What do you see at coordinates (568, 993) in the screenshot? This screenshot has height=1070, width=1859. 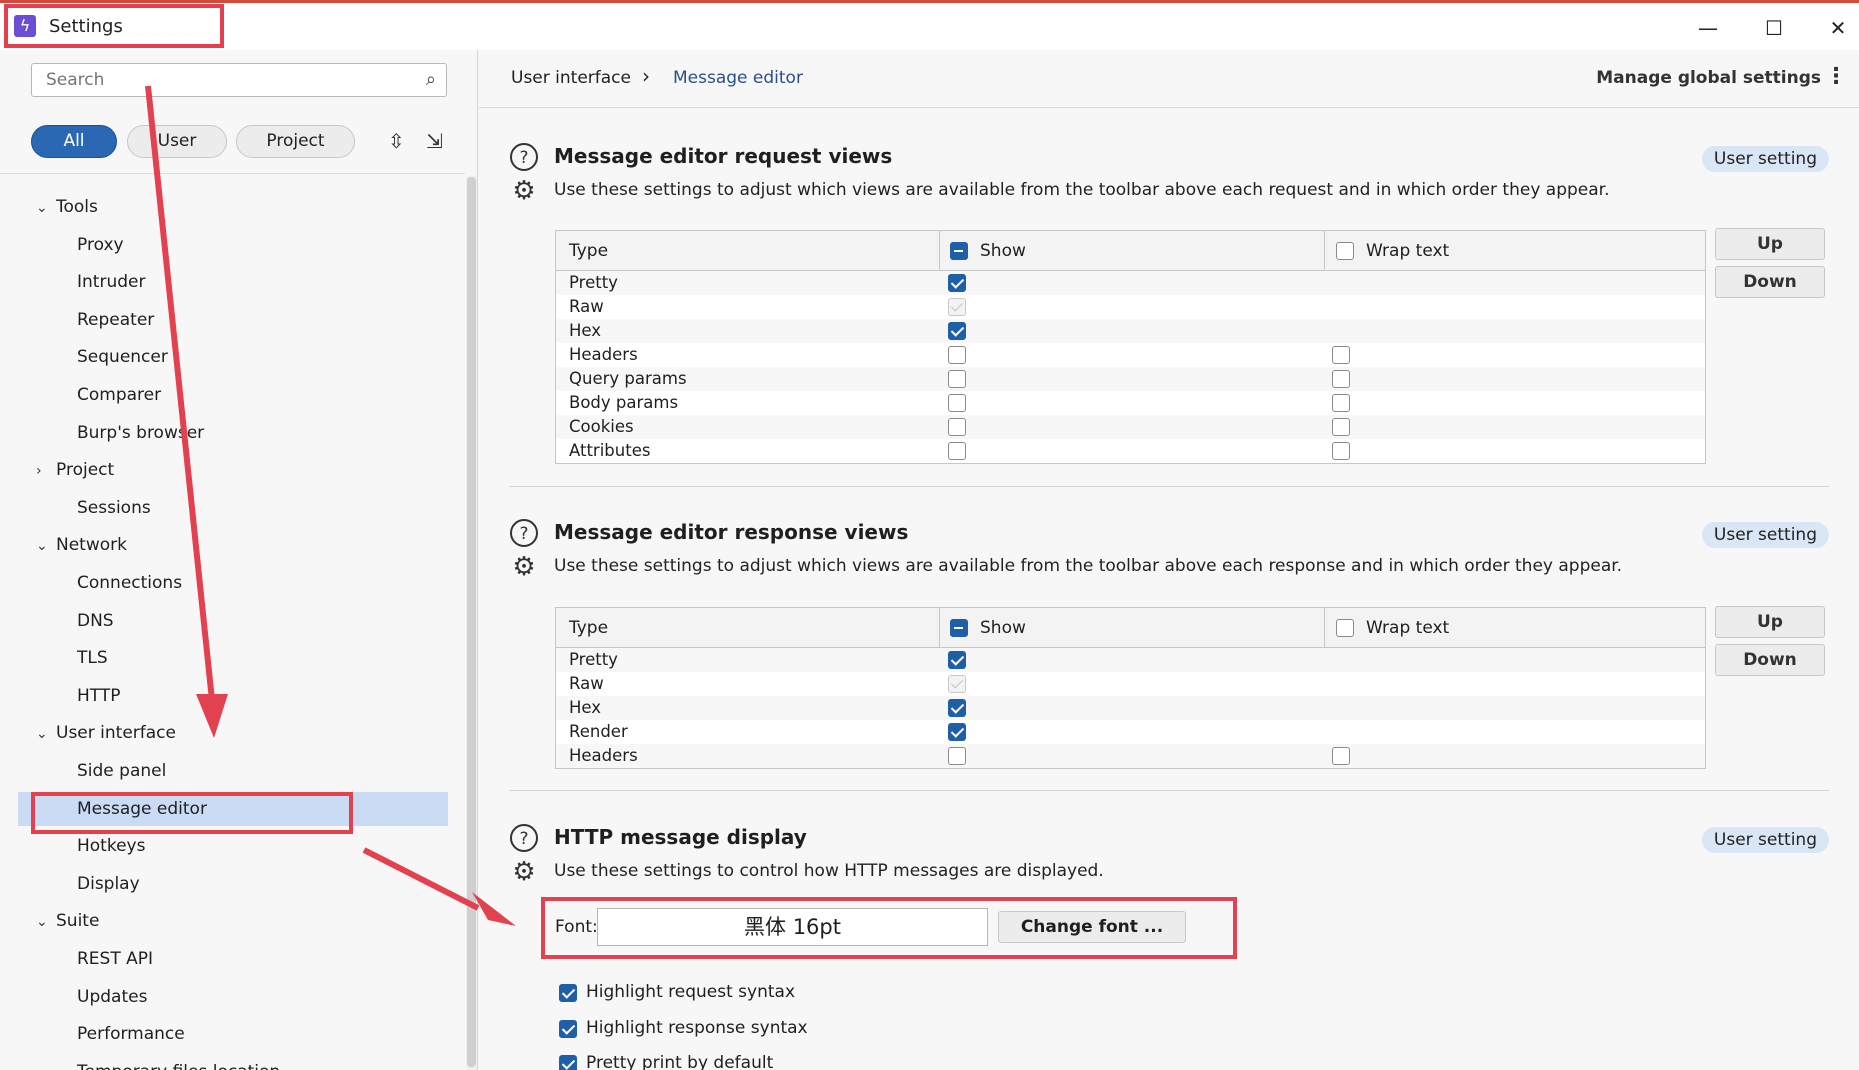 I see `highlight-request-checkbox` at bounding box center [568, 993].